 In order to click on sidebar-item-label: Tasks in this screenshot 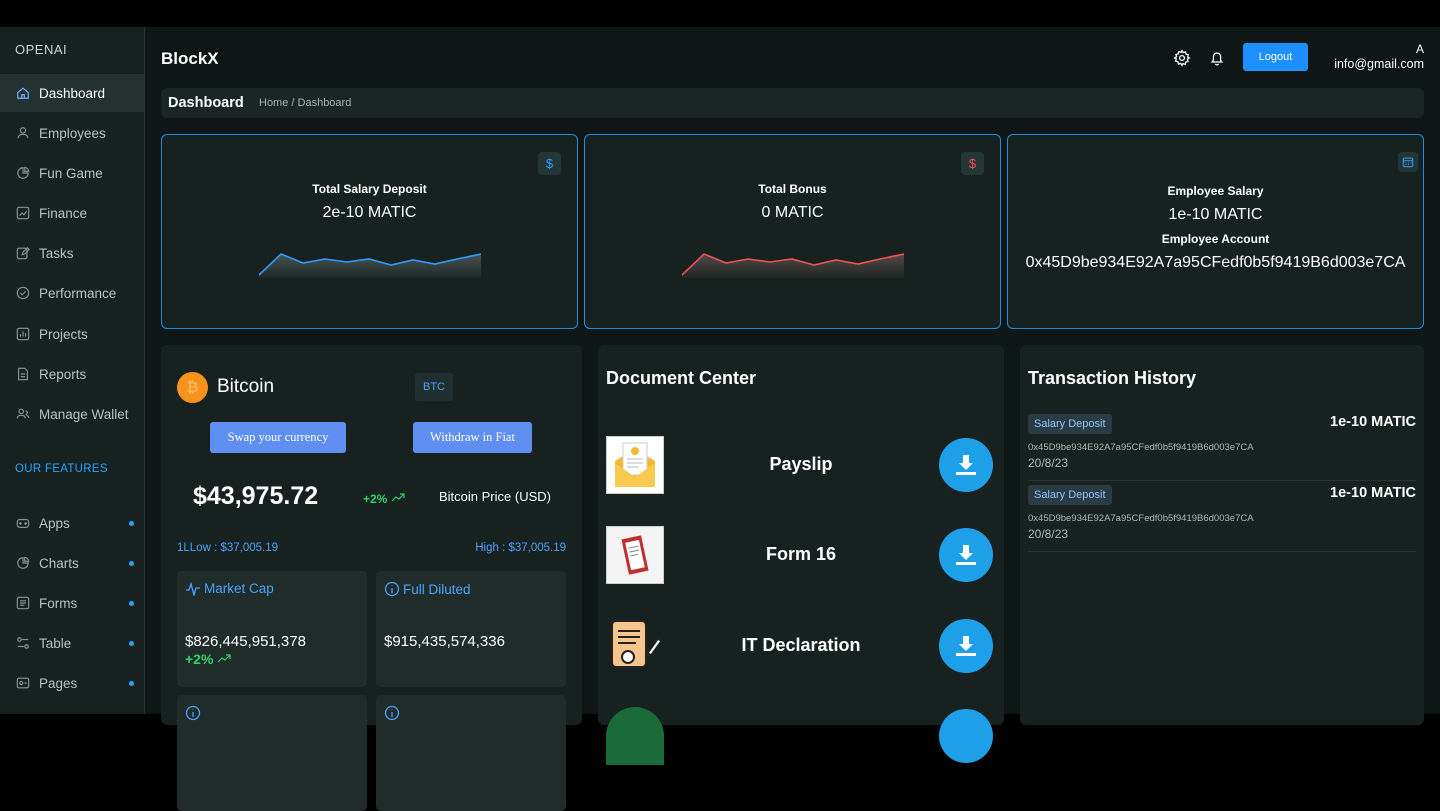, I will do `click(56, 253)`.